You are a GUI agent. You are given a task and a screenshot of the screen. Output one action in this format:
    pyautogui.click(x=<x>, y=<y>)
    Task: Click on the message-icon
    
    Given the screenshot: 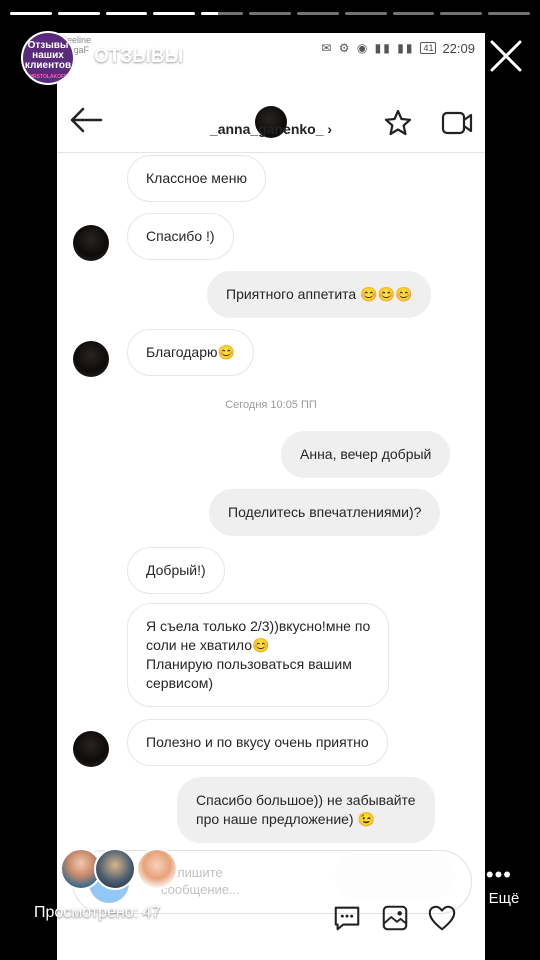 What is the action you would take?
    pyautogui.click(x=347, y=918)
    